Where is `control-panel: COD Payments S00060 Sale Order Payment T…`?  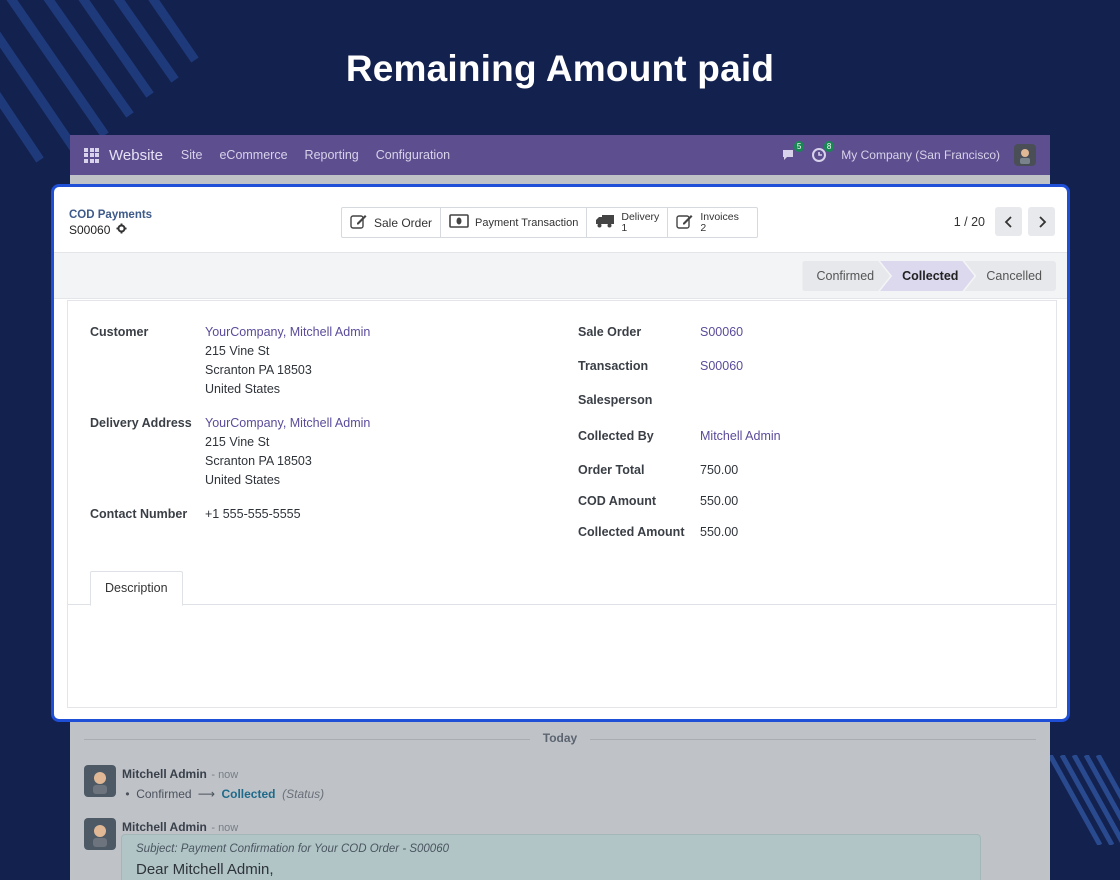 control-panel: COD Payments S00060 Sale Order Payment T… is located at coordinates (560, 220).